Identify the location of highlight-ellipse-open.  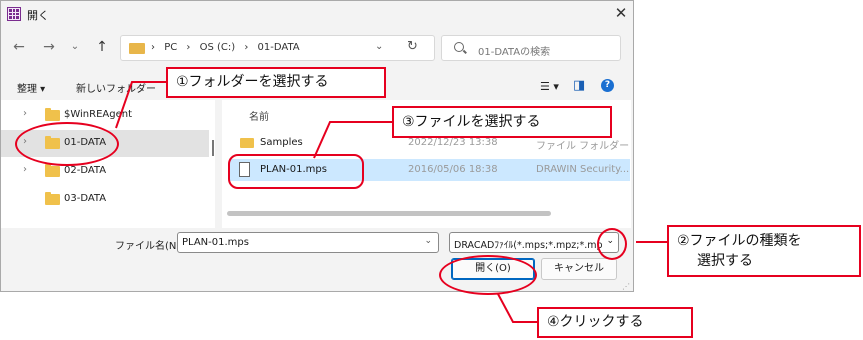
(488, 275).